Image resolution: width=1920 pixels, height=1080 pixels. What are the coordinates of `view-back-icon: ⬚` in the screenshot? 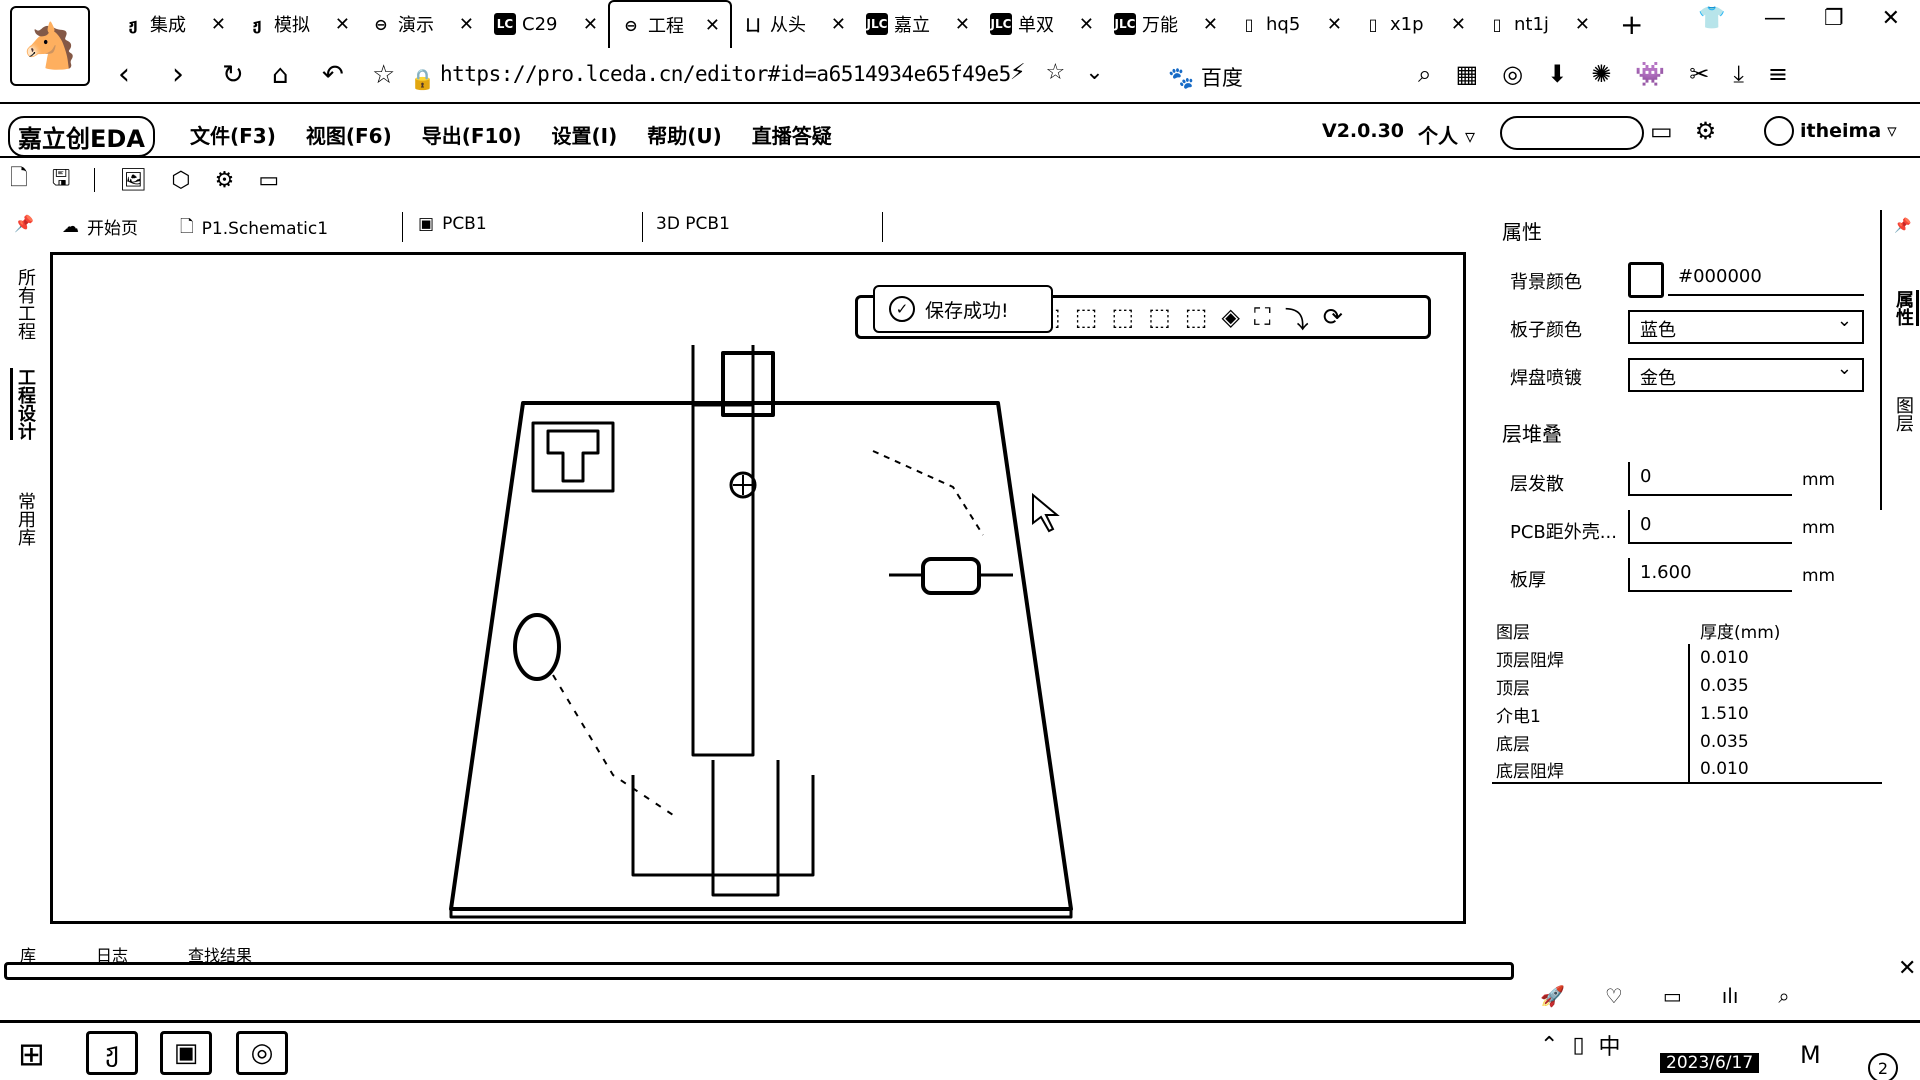 It's located at (1086, 317).